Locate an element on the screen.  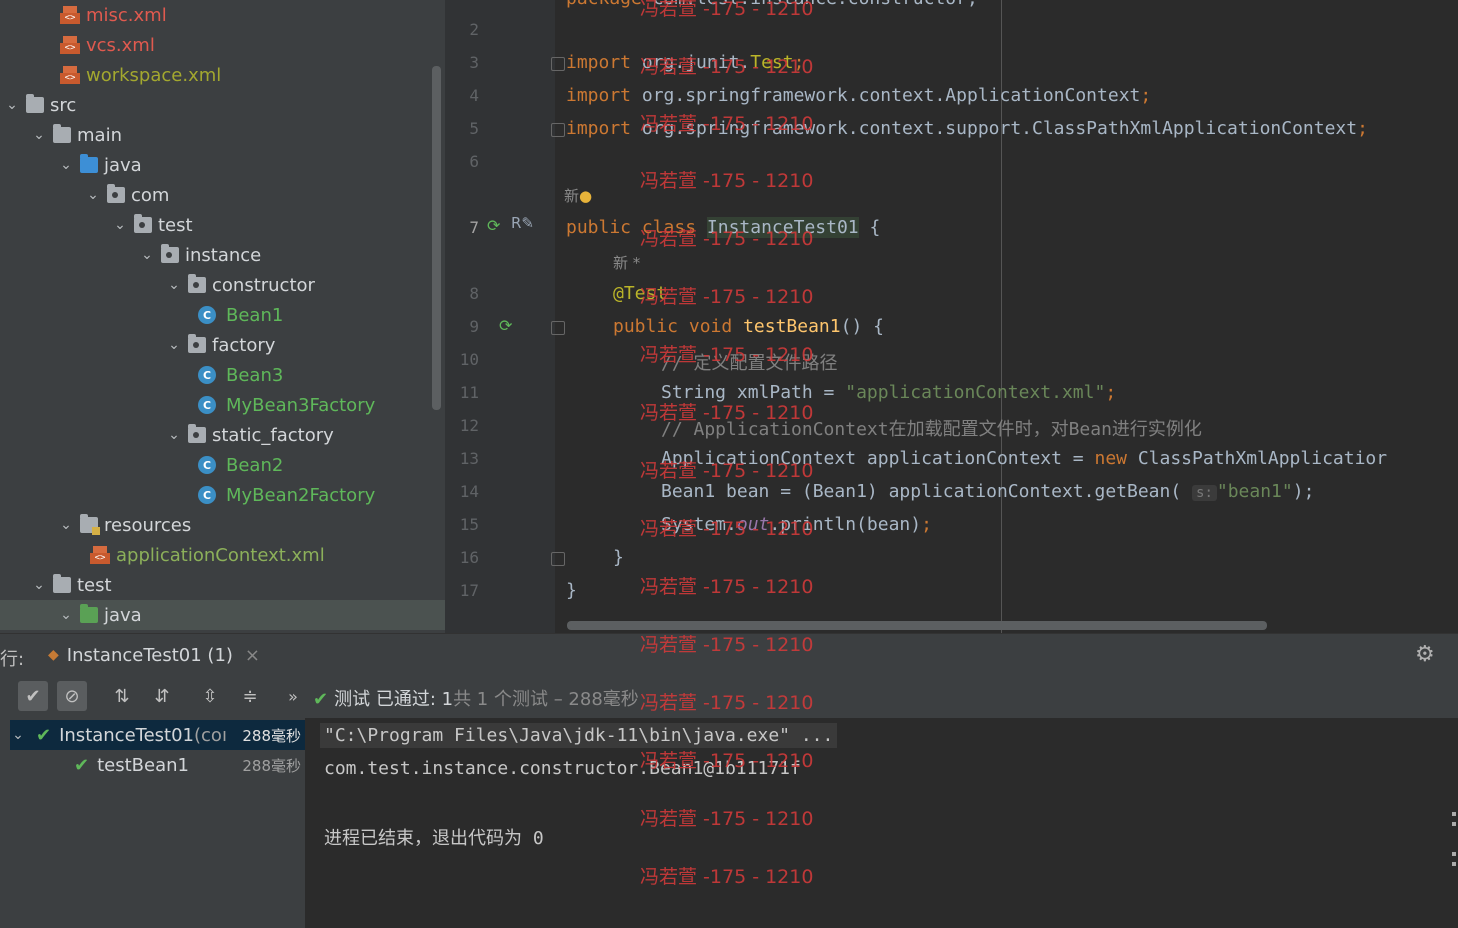
tree-item: workspace.xml is located at coordinates (222, 75).